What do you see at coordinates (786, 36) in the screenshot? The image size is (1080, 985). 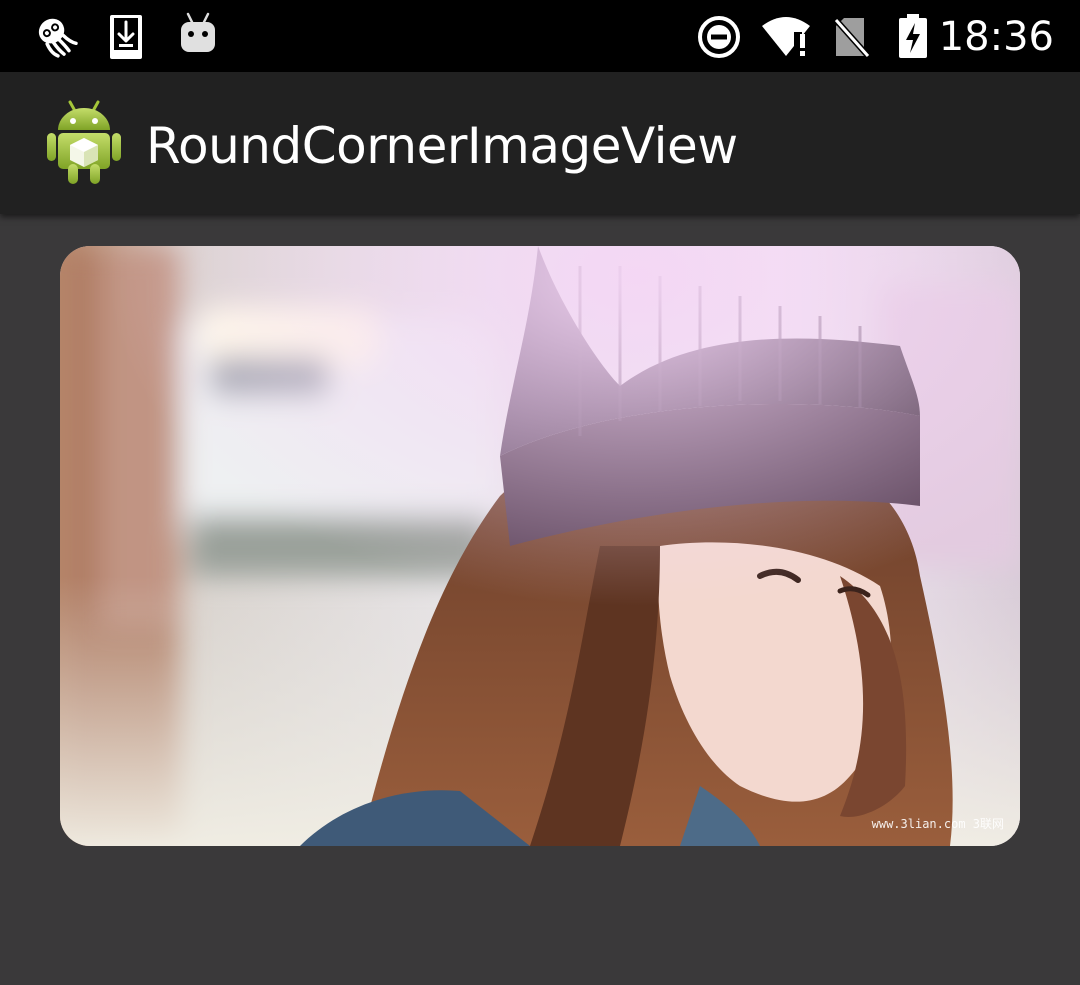 I see `wifi-alert-icon` at bounding box center [786, 36].